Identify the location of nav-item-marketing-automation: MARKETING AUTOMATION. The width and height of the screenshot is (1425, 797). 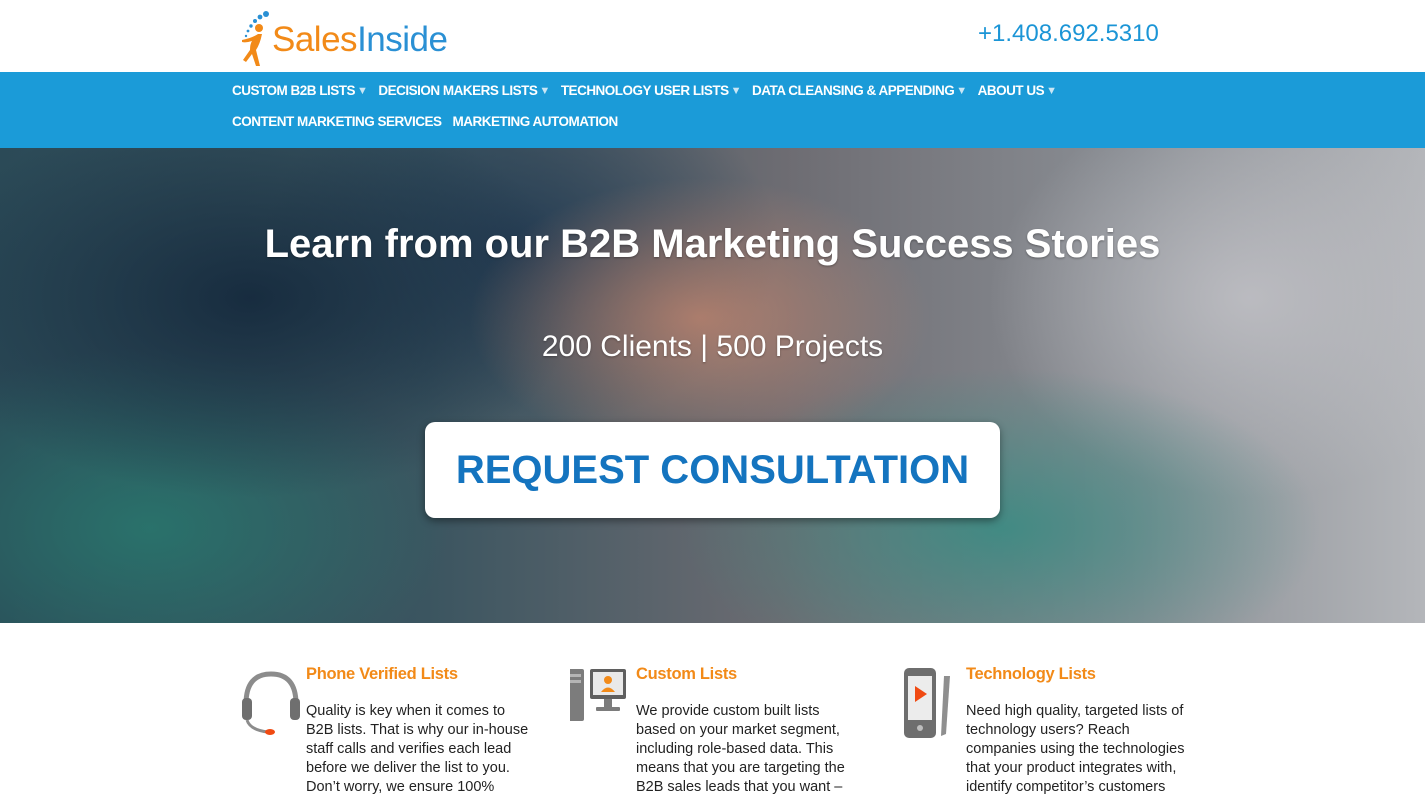
(536, 121).